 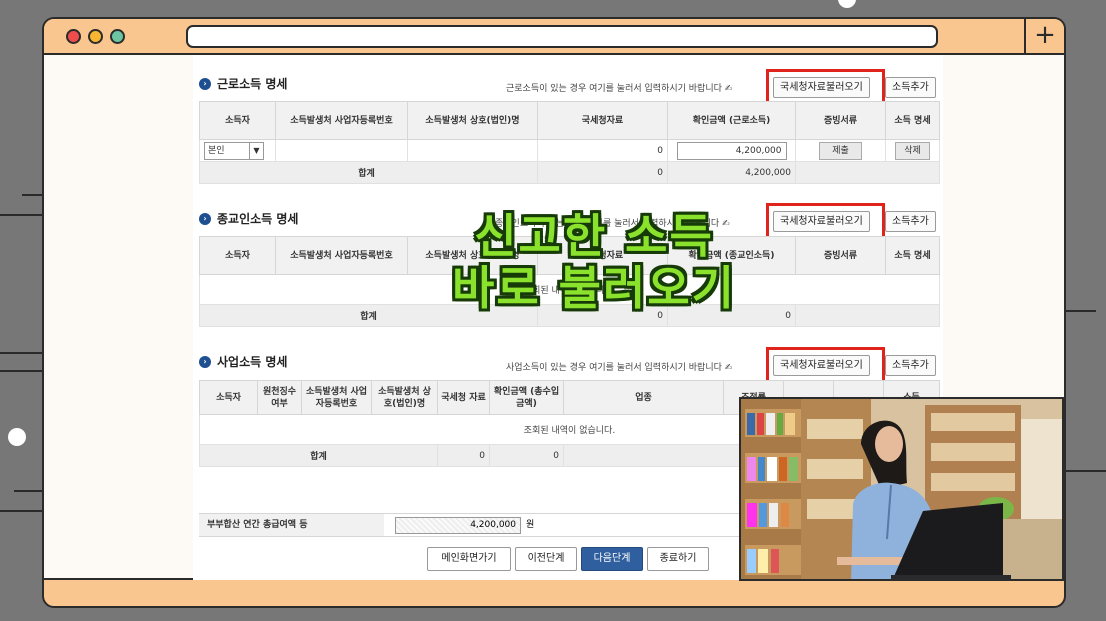 I want to click on detail-cell: 삭제, so click(x=912, y=150).